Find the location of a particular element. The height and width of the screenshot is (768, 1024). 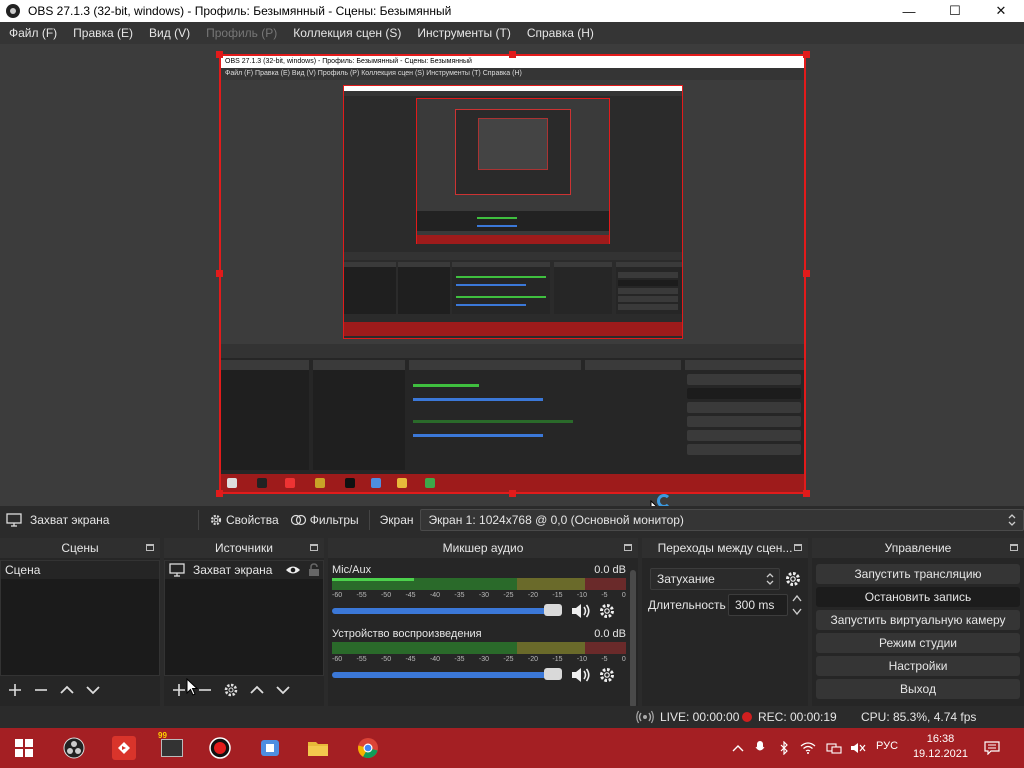

stop-recording-button: Остановить запись is located at coordinates (918, 597).